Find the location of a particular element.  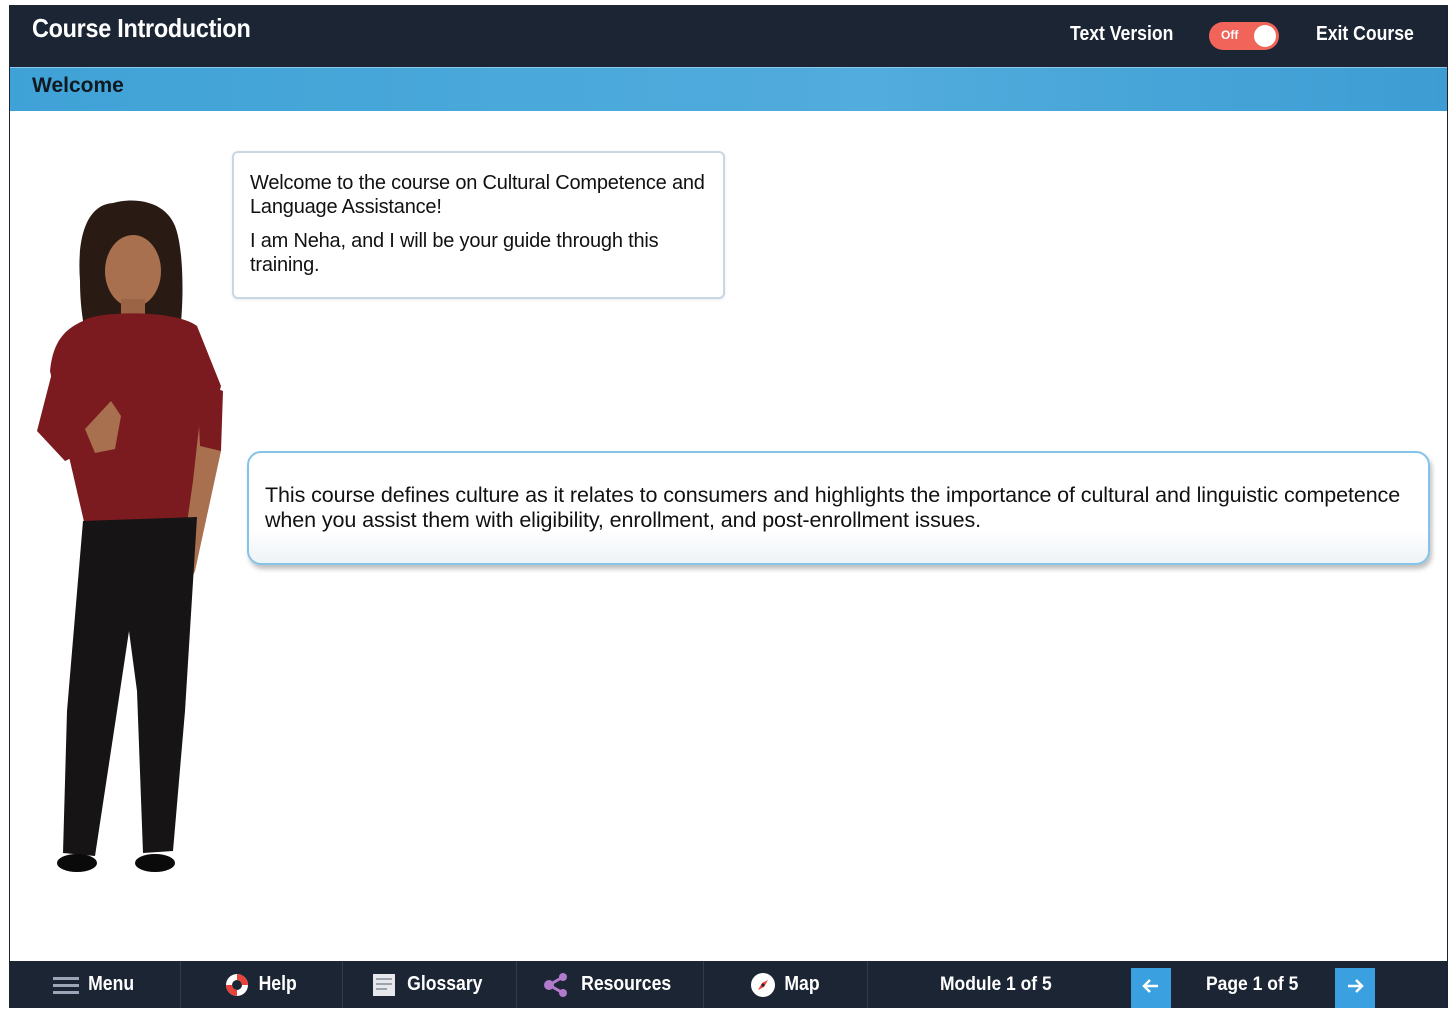

course-title: Course Introduction is located at coordinates (141, 28).